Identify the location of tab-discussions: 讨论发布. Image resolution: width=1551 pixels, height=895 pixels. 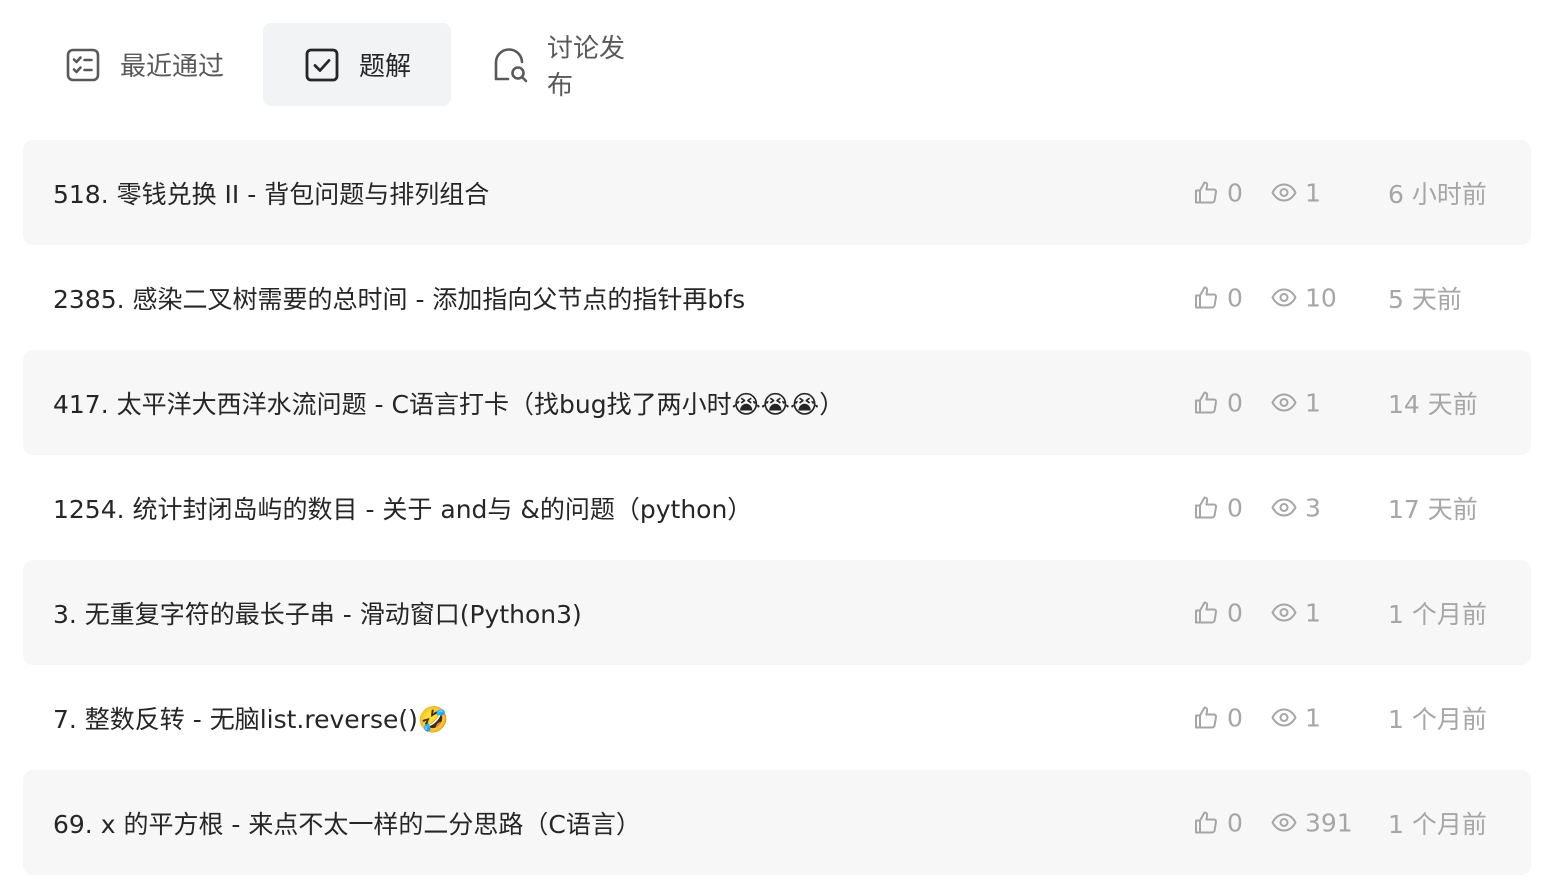
(561, 64).